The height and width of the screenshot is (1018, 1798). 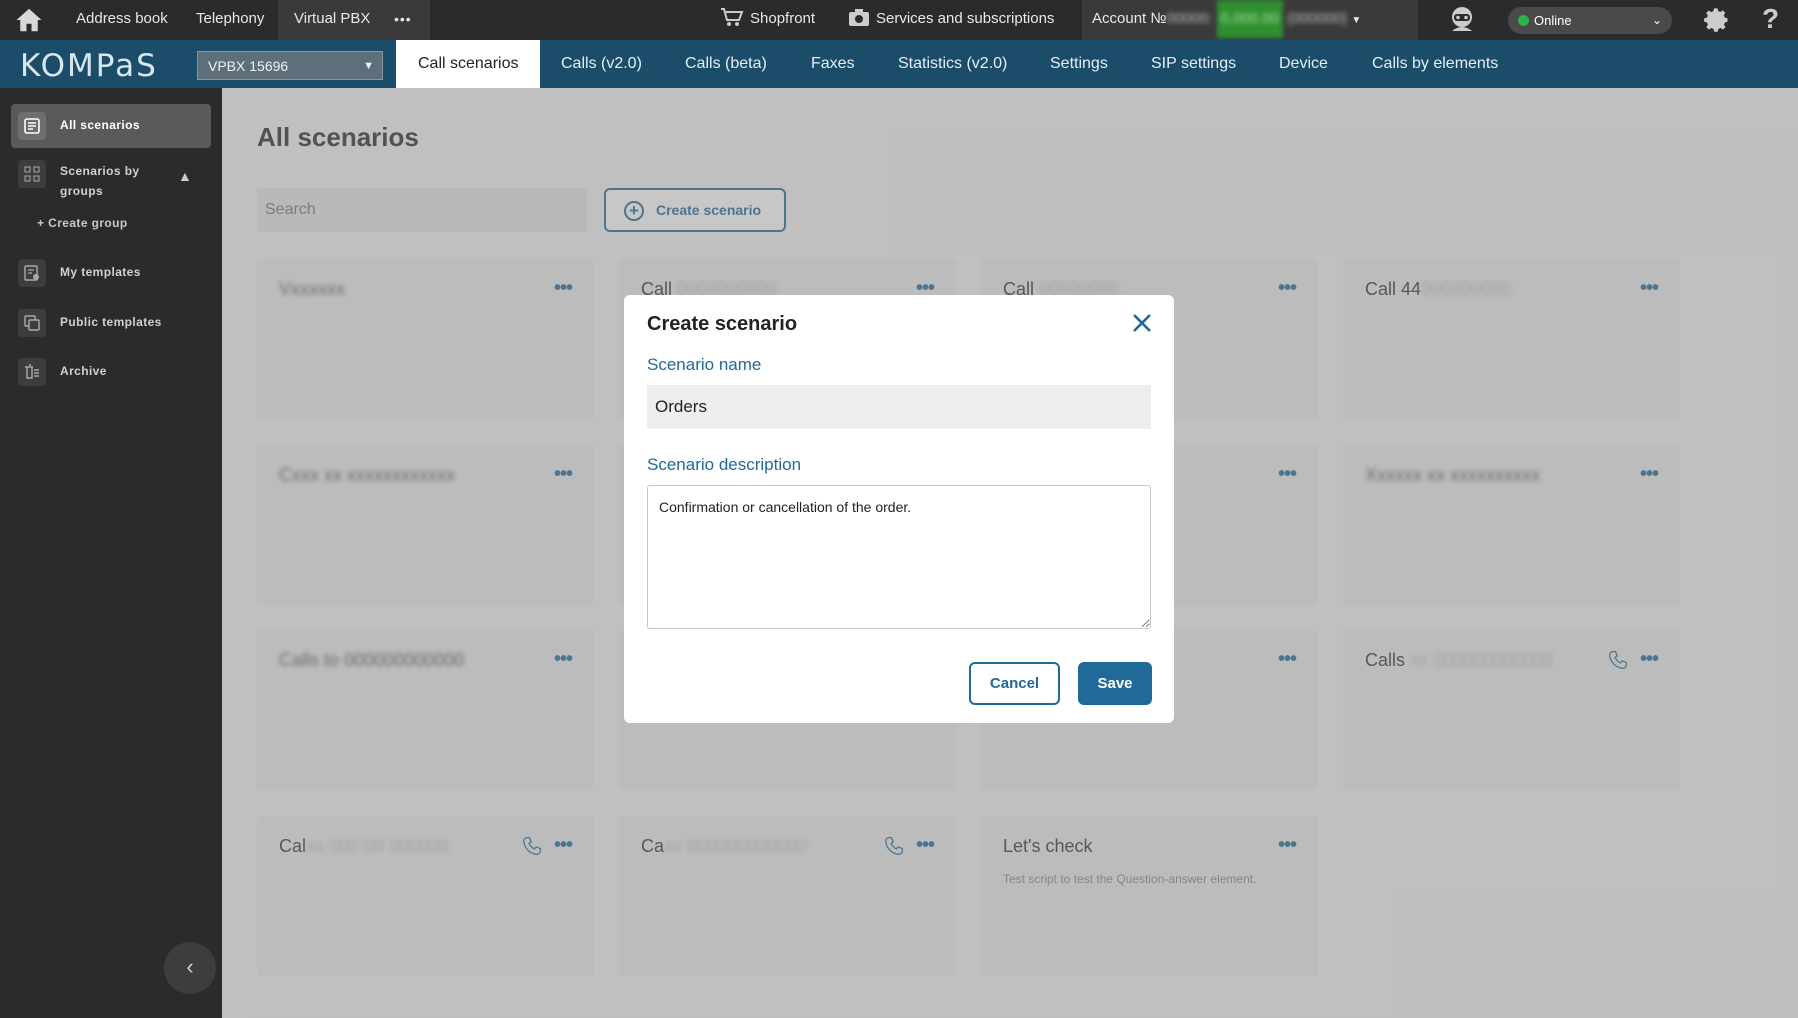 I want to click on gear-icon, so click(x=1717, y=20).